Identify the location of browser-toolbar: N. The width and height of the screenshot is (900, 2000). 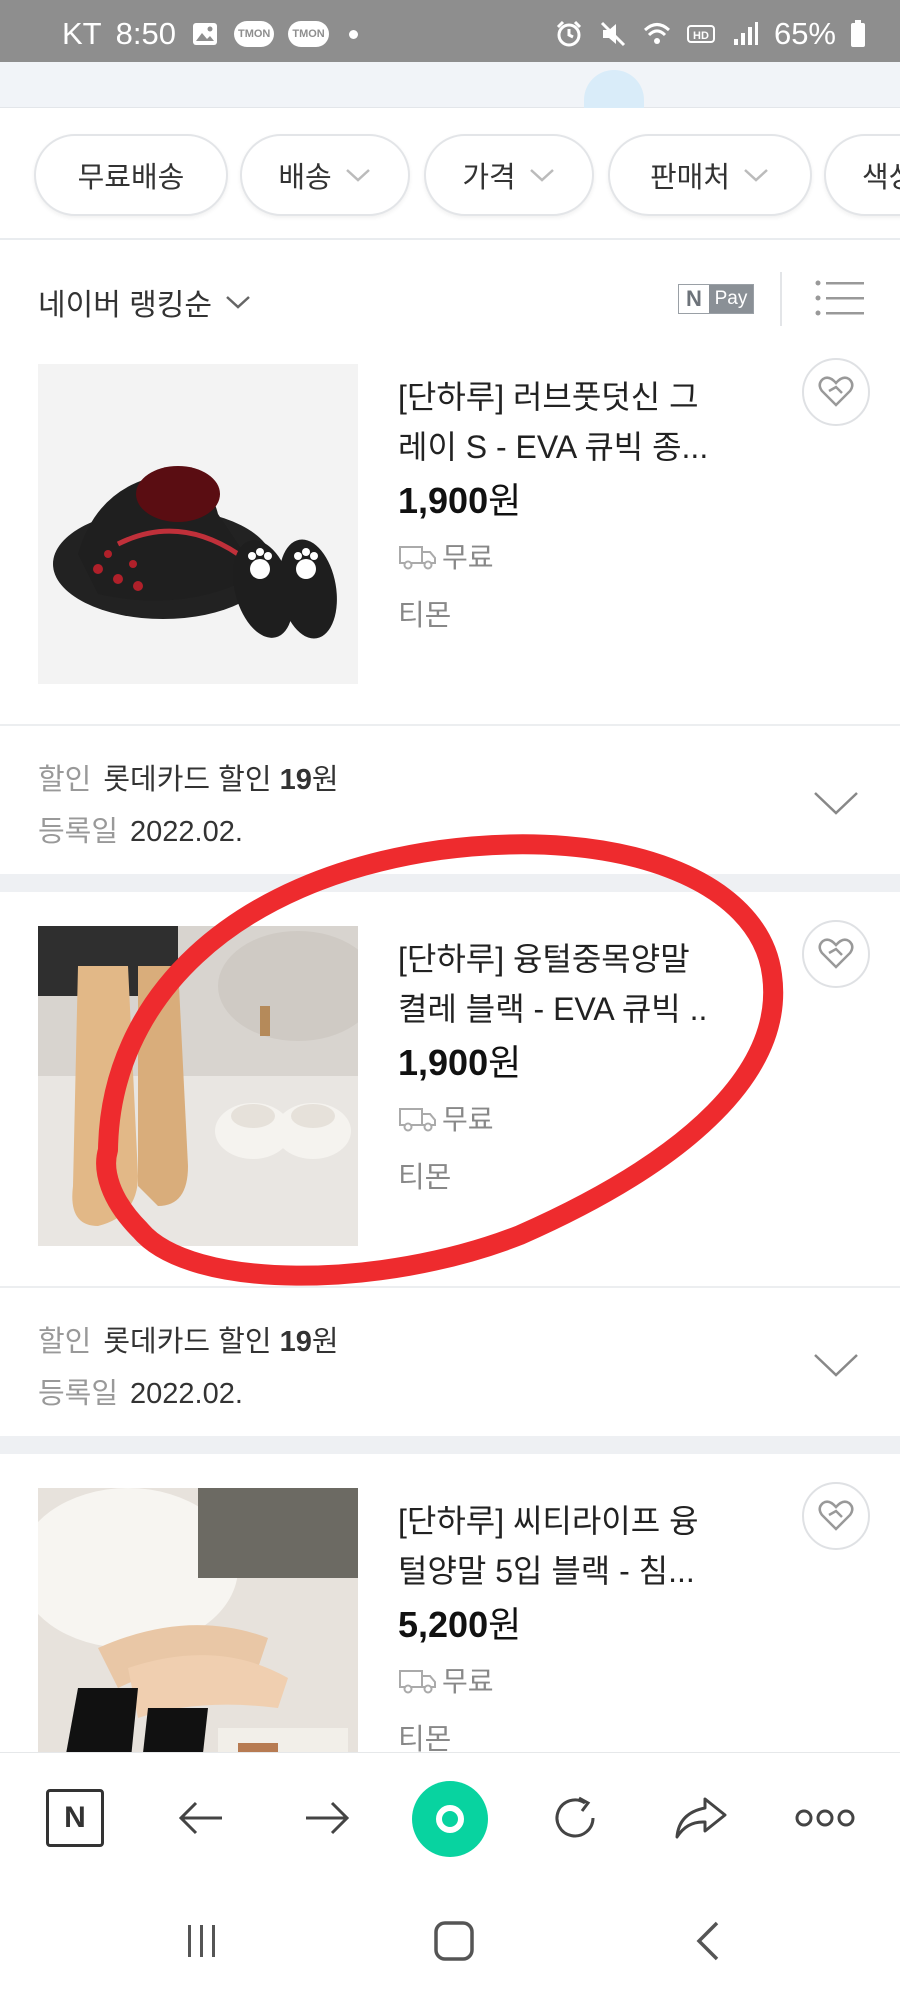
(450, 1818).